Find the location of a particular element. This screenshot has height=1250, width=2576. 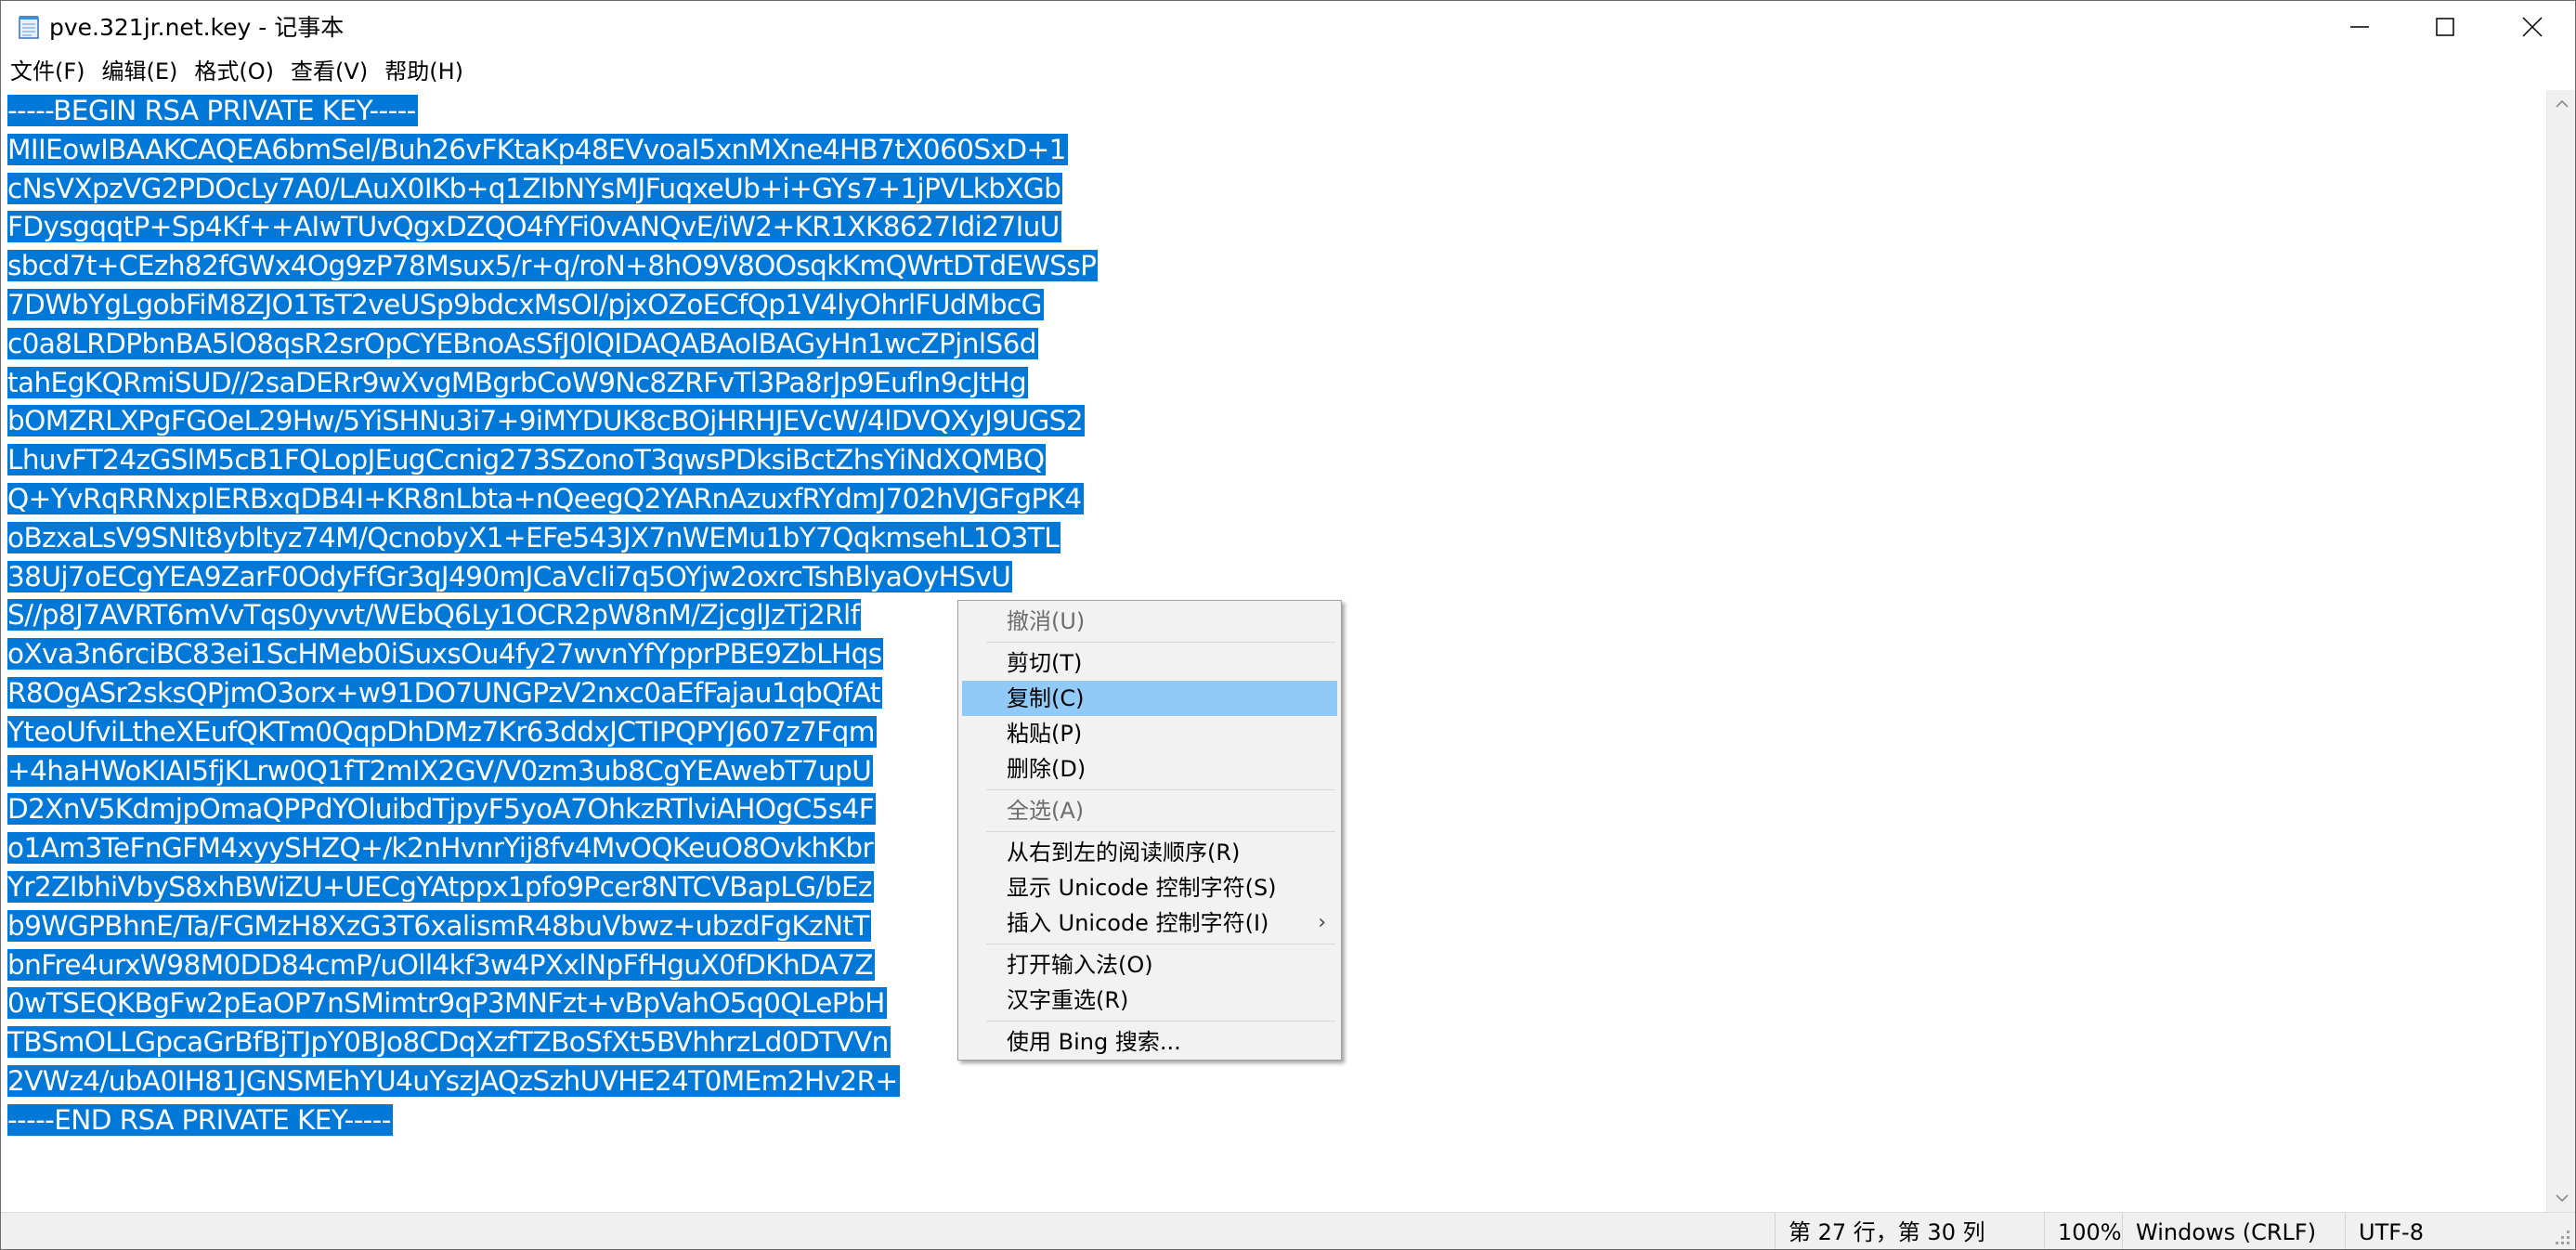

title-bar: pve.321jr.net.key - 记事本 is located at coordinates (1288, 27).